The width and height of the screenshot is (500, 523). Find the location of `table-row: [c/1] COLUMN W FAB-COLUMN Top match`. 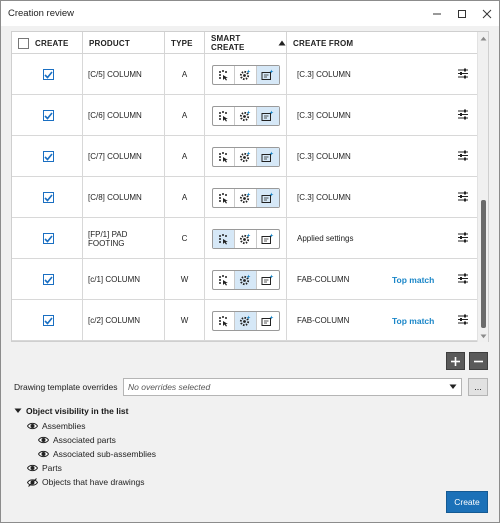

table-row: [c/1] COLUMN W FAB-COLUMN Top match is located at coordinates (245, 279).